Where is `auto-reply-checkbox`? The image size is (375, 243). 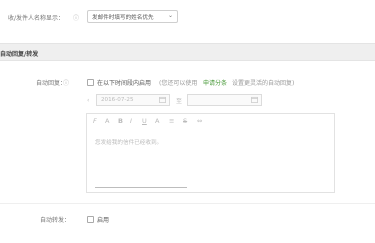 auto-reply-checkbox is located at coordinates (90, 82).